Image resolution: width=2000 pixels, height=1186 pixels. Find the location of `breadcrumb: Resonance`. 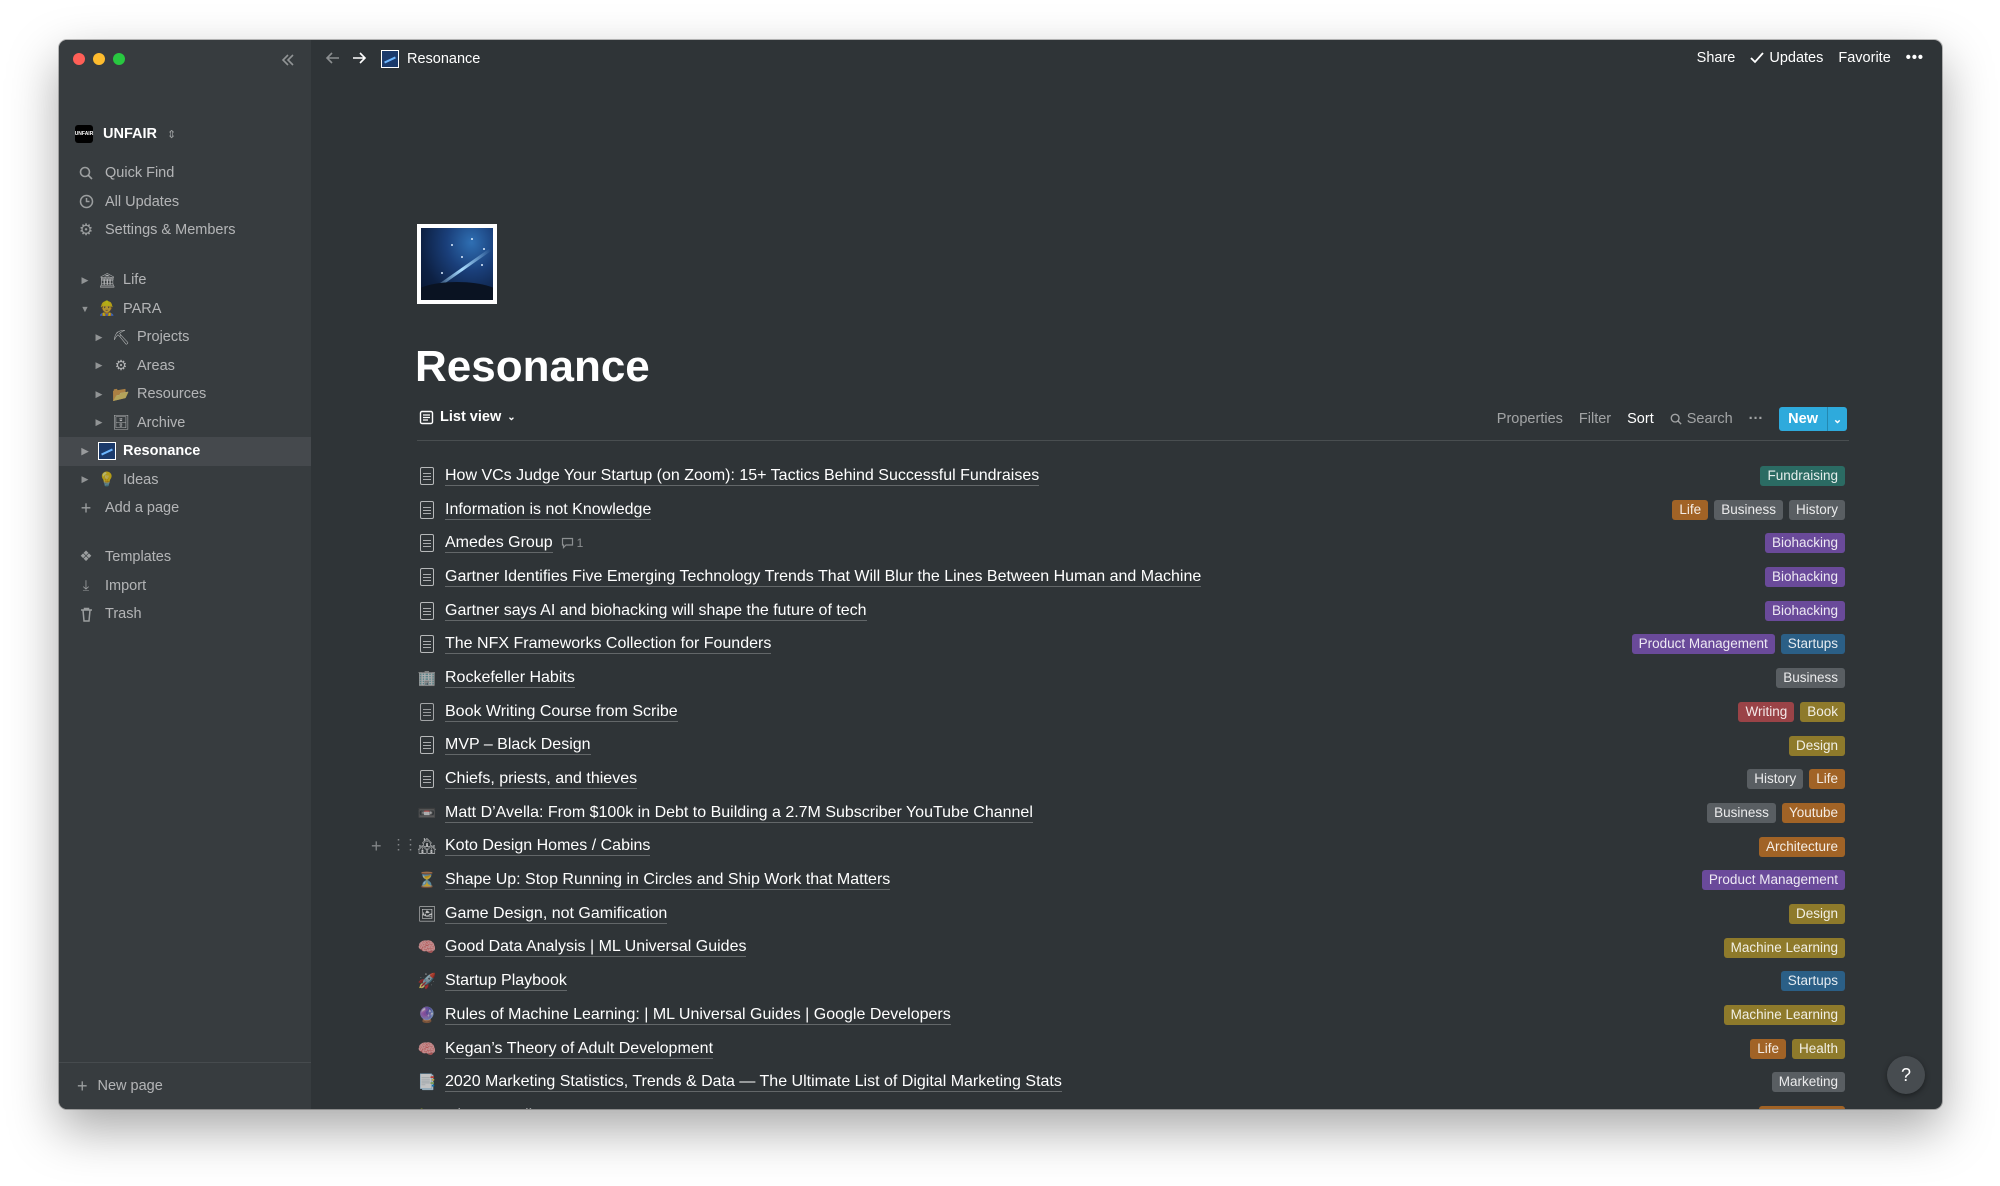

breadcrumb: Resonance is located at coordinates (430, 59).